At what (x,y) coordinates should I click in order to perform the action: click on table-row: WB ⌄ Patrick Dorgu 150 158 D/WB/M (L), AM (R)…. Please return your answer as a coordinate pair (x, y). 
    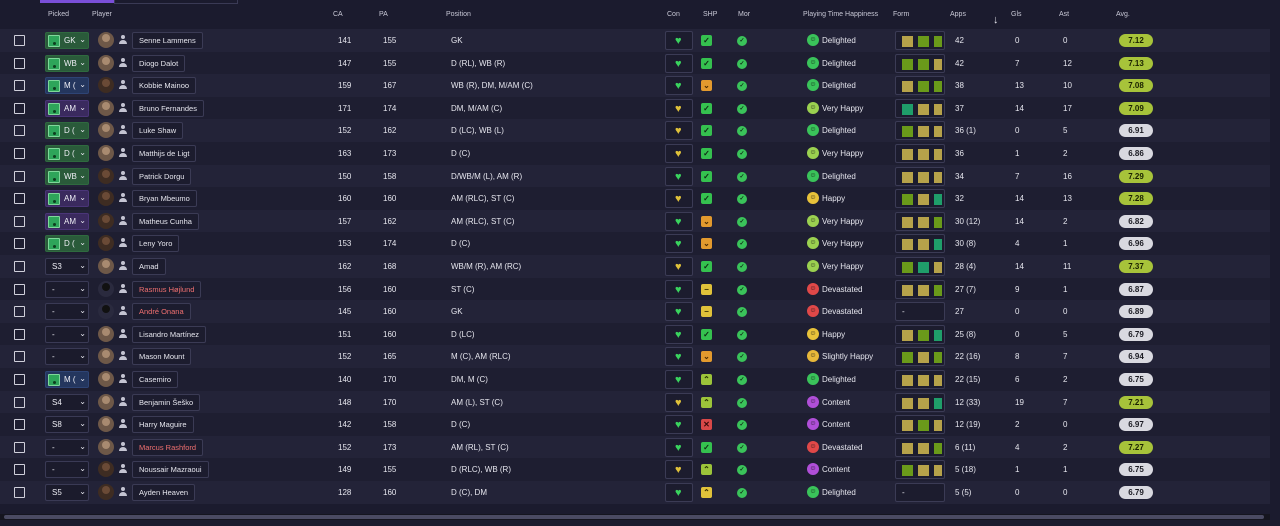
    Looking at the image, I should click on (635, 176).